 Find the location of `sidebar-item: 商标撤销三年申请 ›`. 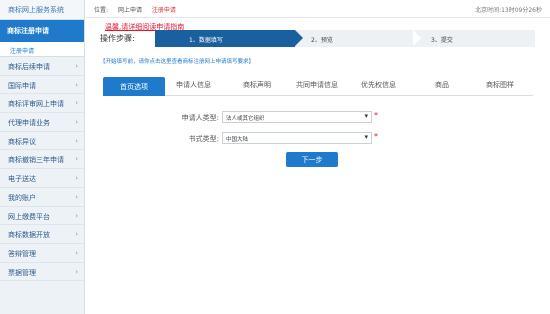

sidebar-item: 商标撤销三年申请 › is located at coordinates (42, 160).